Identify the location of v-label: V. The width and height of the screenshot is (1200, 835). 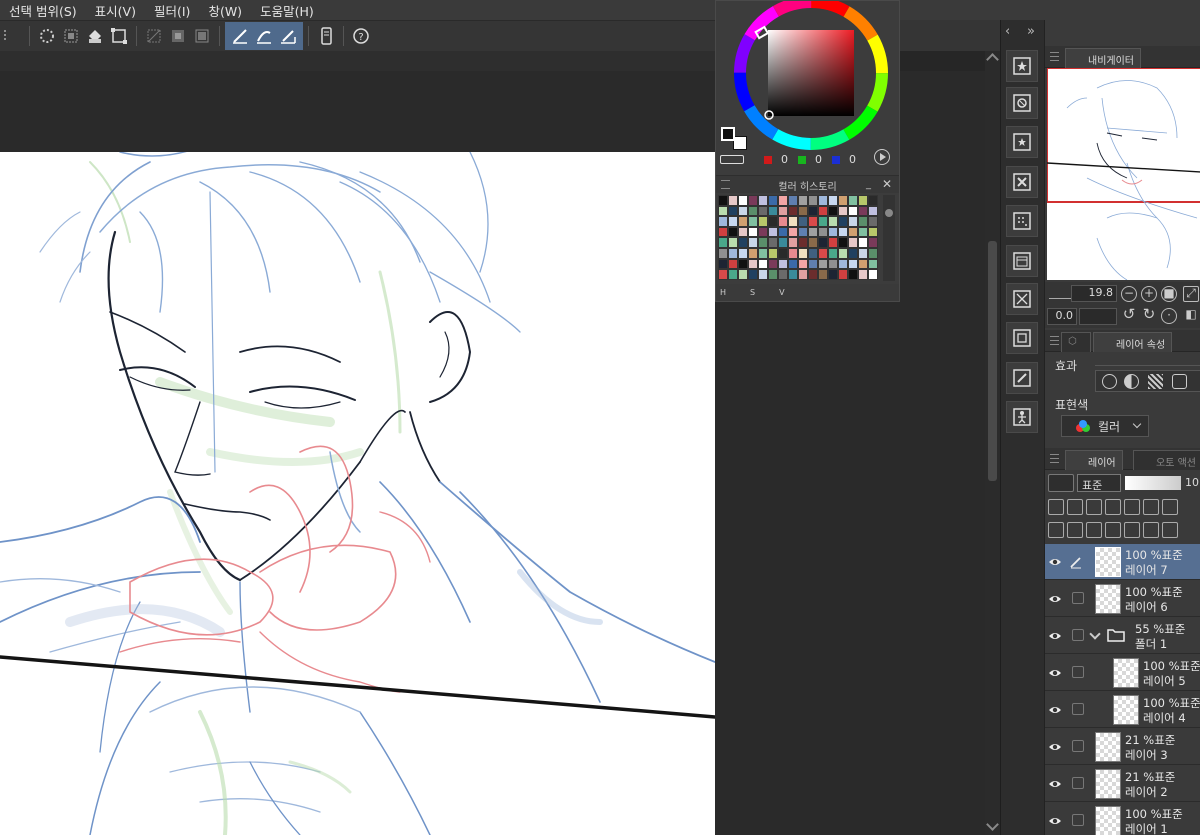
(781, 292).